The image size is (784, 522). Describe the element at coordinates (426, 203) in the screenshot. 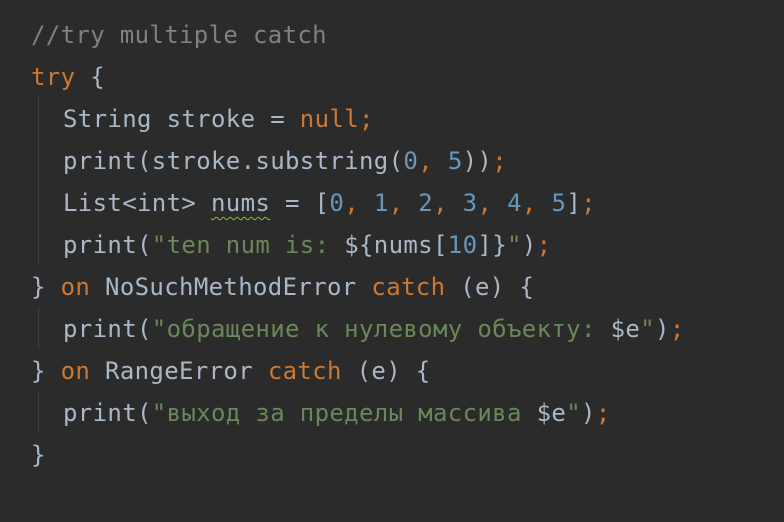

I see `number-literal: 2` at that location.